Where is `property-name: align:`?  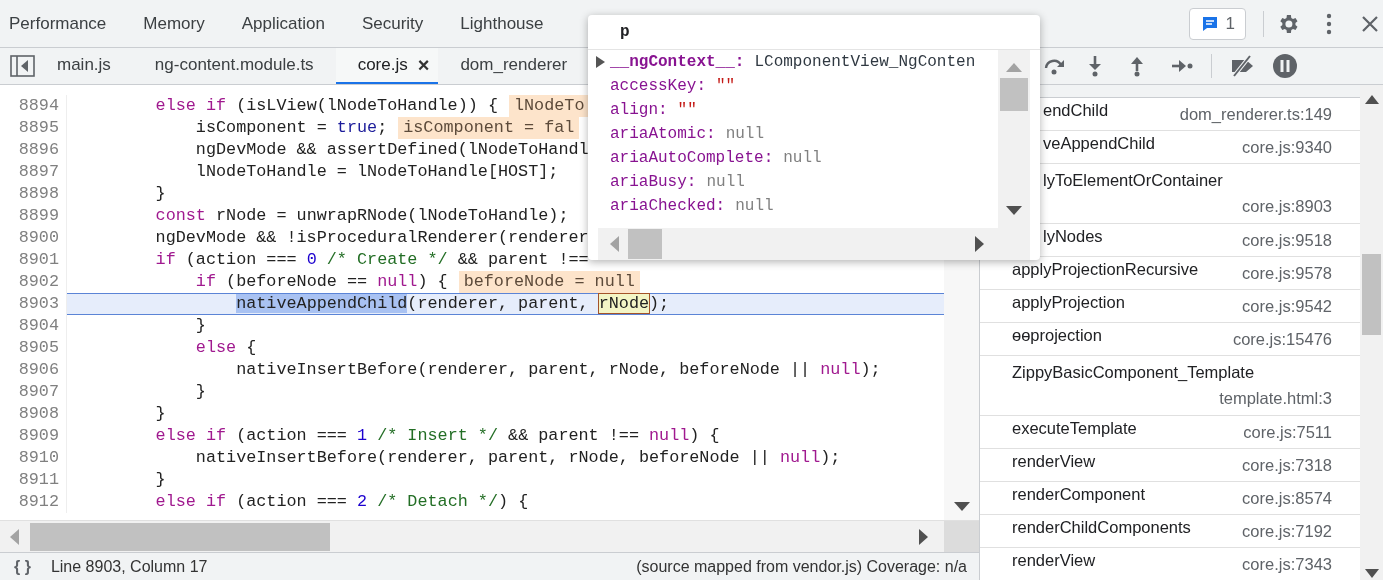
property-name: align: is located at coordinates (639, 110).